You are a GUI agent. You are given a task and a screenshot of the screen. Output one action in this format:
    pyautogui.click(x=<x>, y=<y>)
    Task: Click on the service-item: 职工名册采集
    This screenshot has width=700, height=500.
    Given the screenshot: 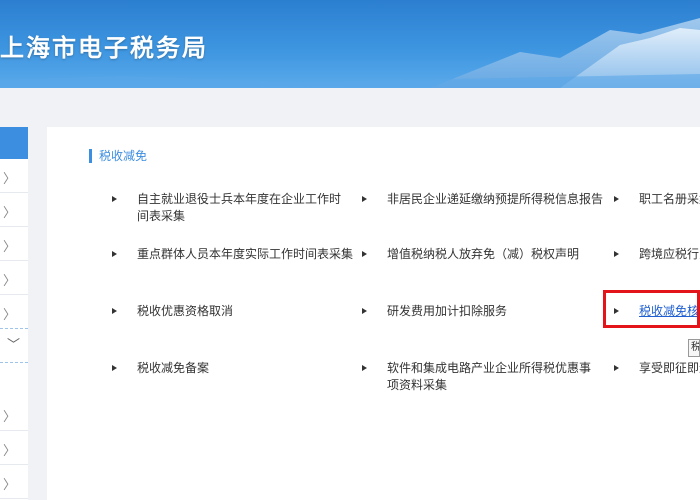 What is the action you would take?
    pyautogui.click(x=657, y=201)
    